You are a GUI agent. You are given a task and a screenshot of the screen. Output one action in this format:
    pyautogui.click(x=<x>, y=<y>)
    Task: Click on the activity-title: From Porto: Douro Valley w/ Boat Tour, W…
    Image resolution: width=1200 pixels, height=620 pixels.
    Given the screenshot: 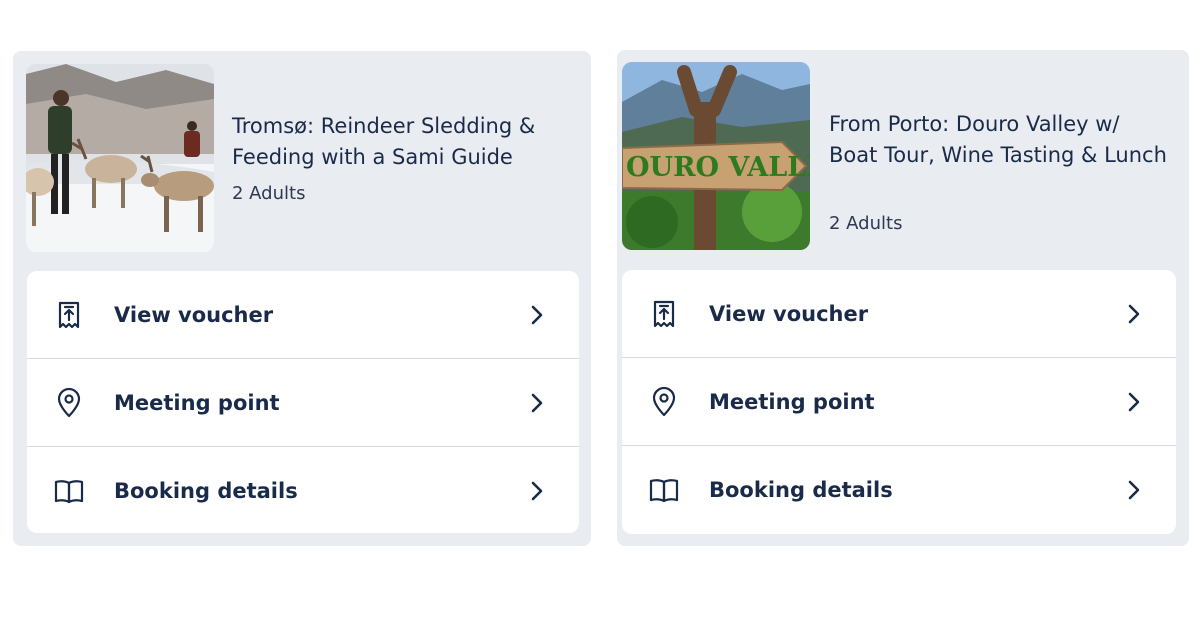 What is the action you would take?
    pyautogui.click(x=999, y=140)
    